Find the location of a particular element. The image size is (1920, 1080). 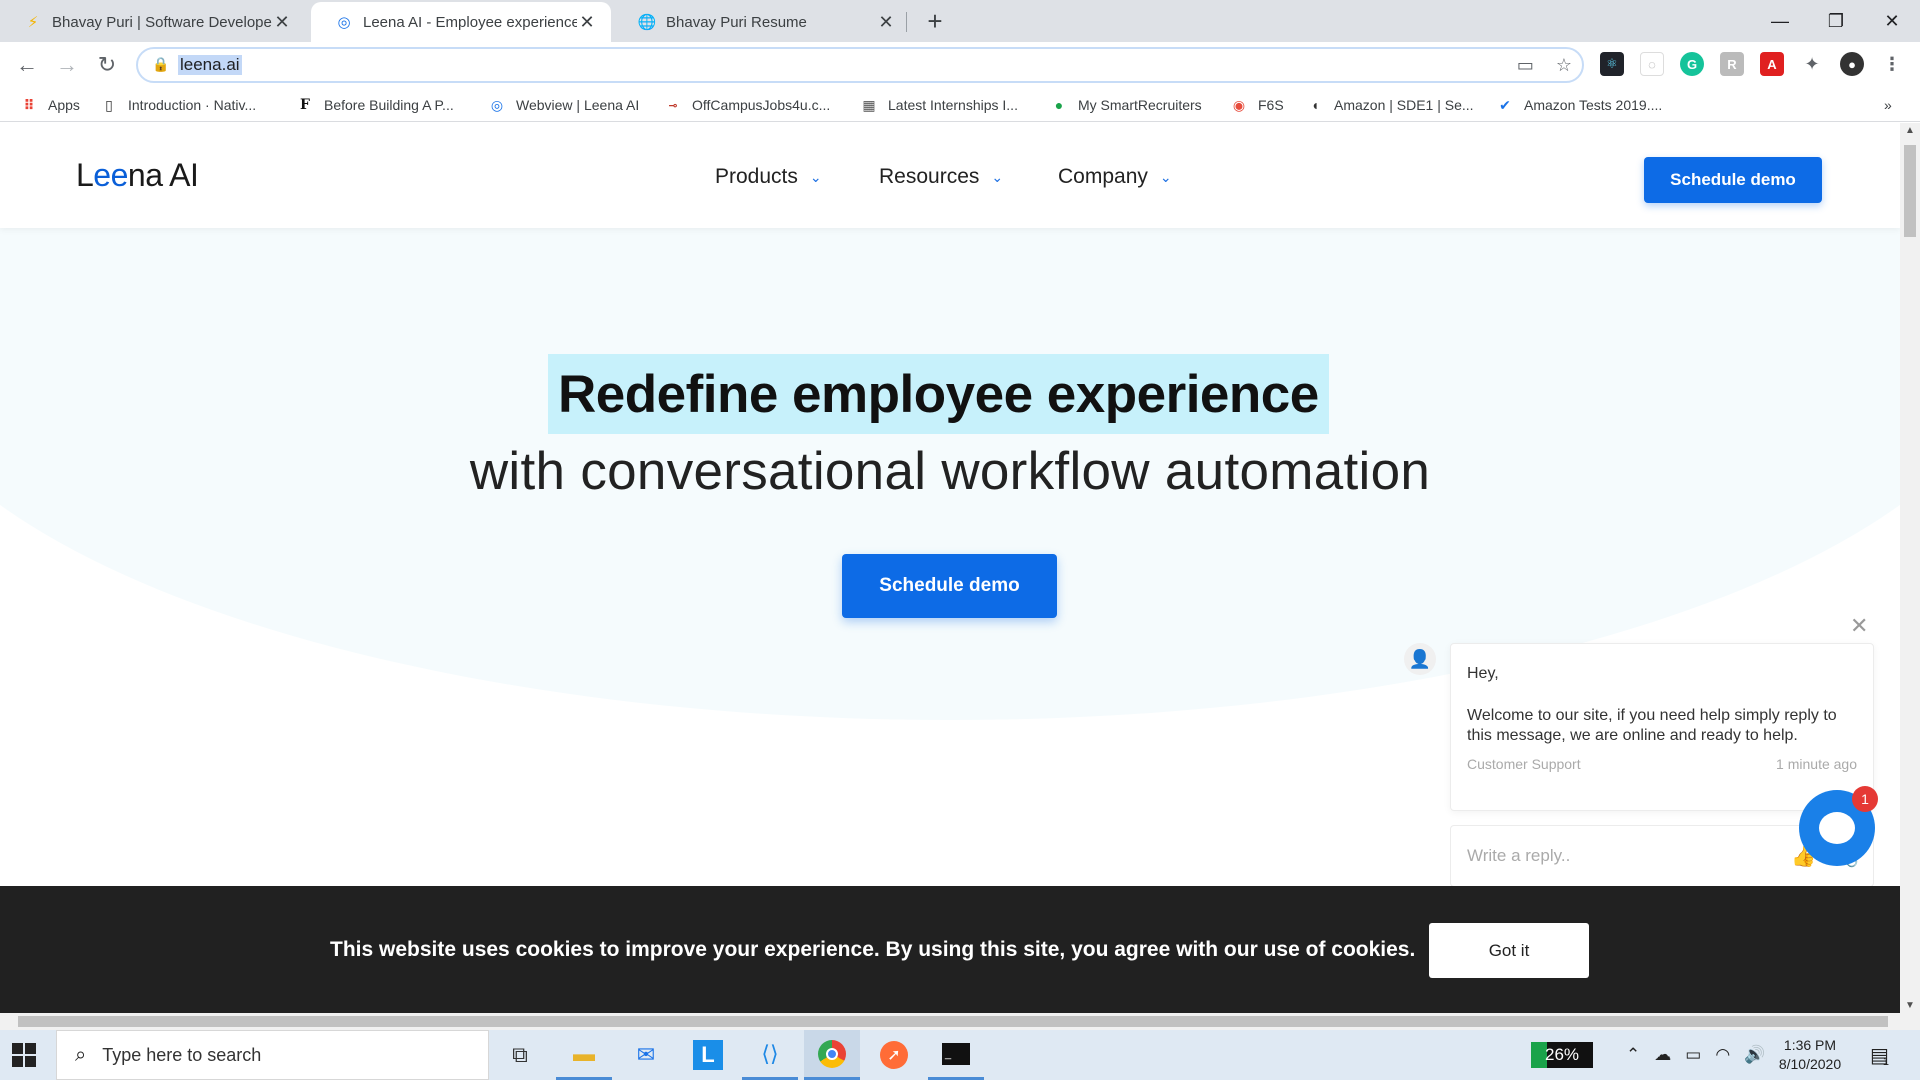

address-bar: 🔒 leena.ai ▭ ☆ is located at coordinates (860, 65).